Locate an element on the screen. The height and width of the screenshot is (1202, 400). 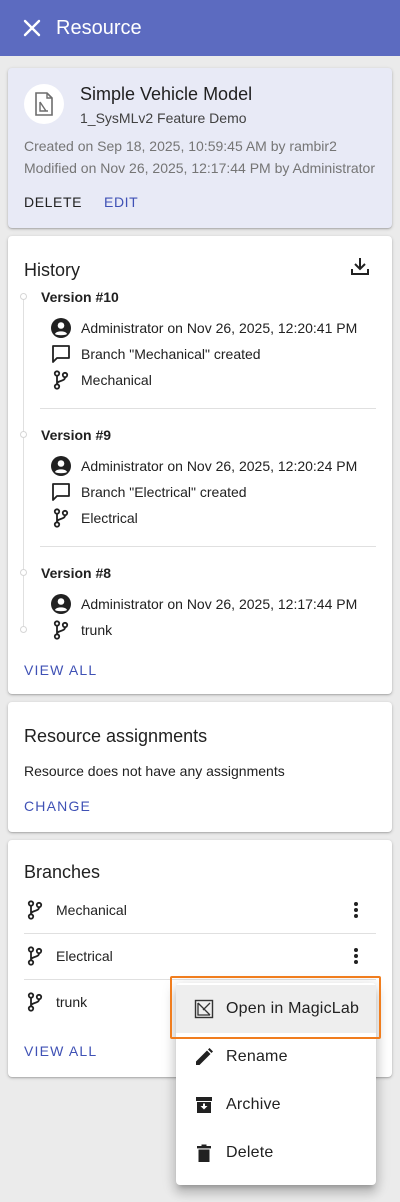
branch-name: Mechanical is located at coordinates (91, 910).